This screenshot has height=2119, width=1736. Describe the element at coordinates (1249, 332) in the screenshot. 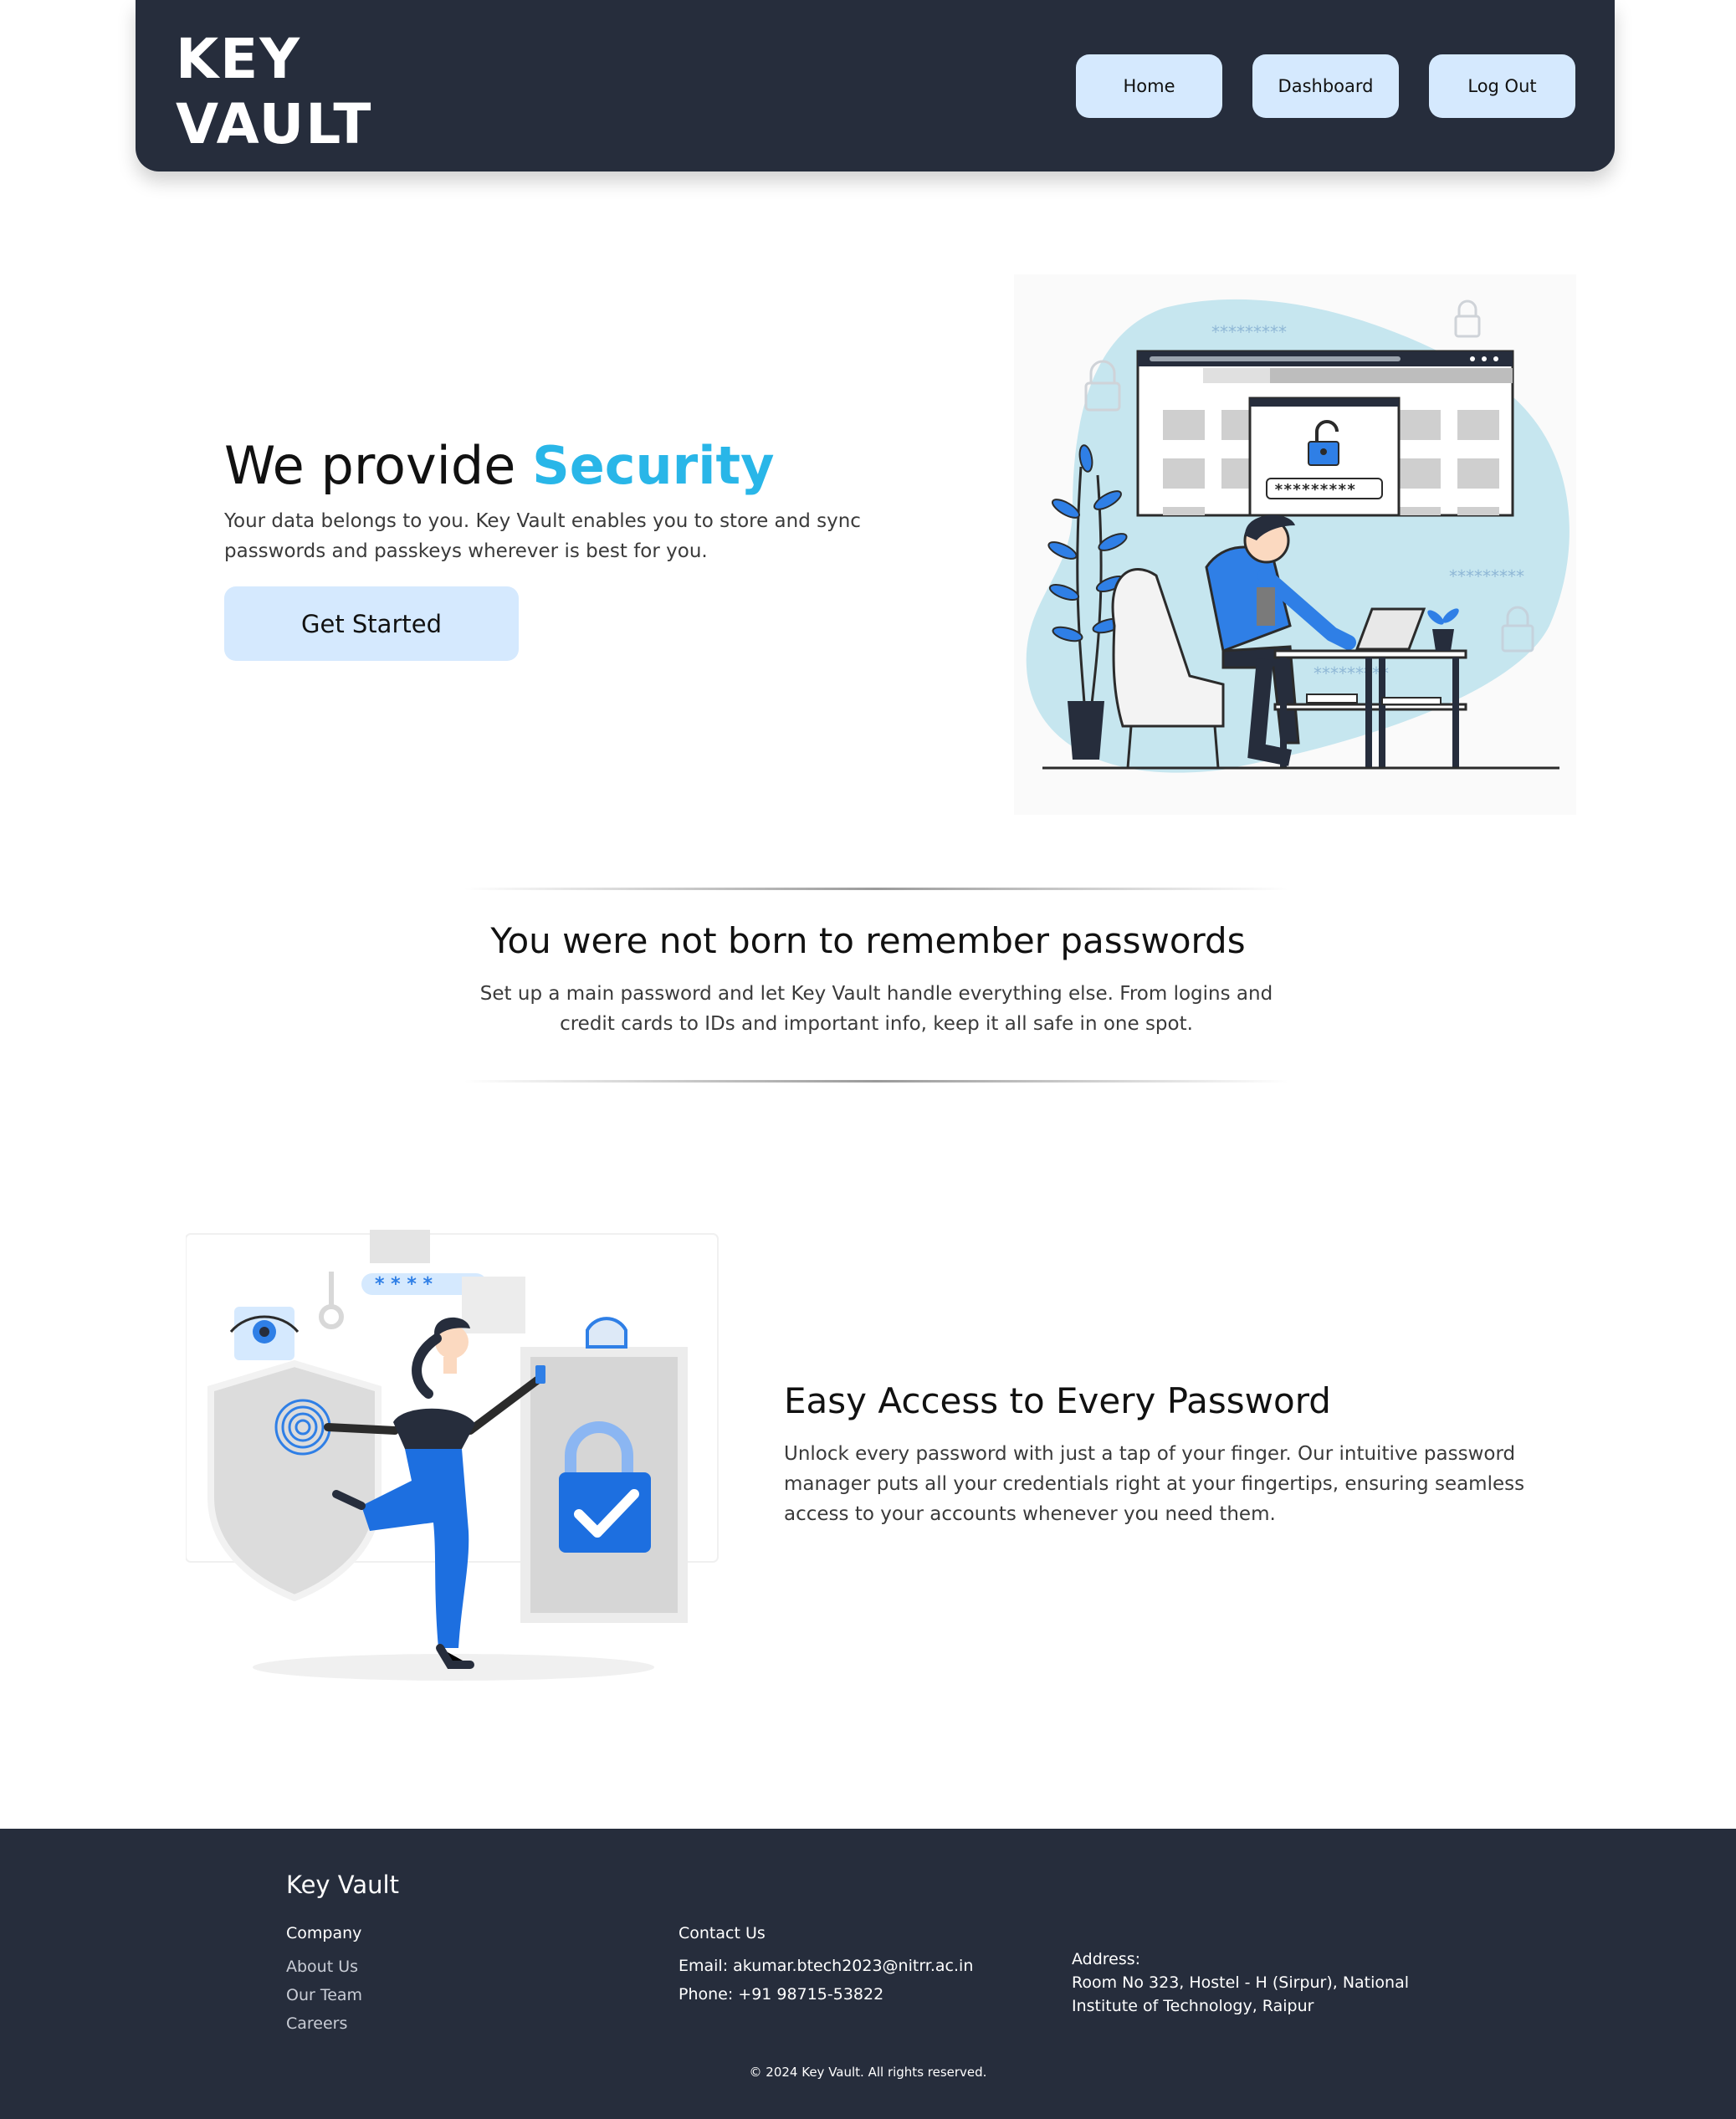

I see `stars-top: *********` at that location.